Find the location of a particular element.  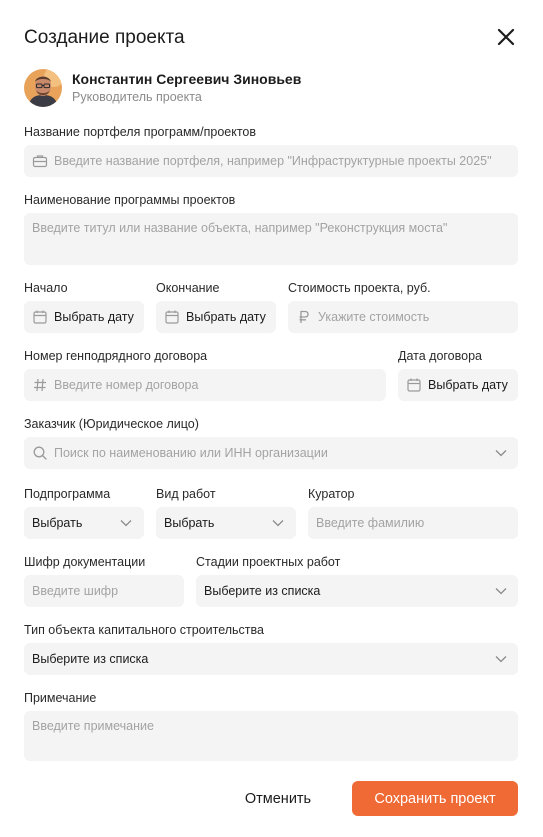

customer-label: Заказчик (Юридическое лицо) is located at coordinates (111, 424).